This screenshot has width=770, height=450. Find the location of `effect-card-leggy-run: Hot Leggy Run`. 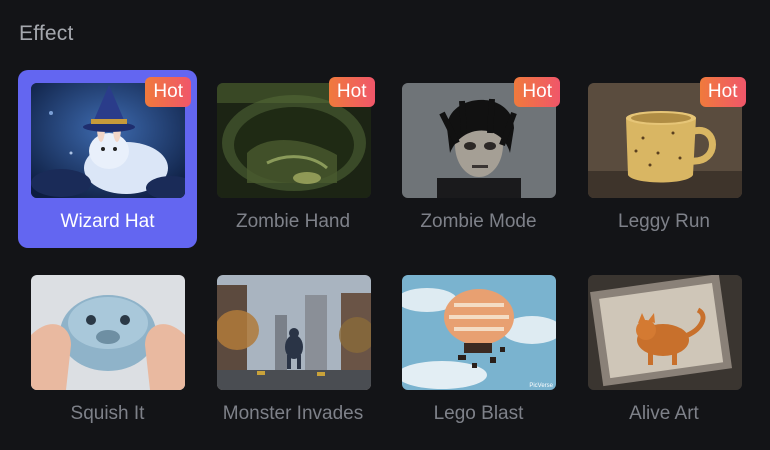

effect-card-leggy-run: Hot Leggy Run is located at coordinates (664, 159).